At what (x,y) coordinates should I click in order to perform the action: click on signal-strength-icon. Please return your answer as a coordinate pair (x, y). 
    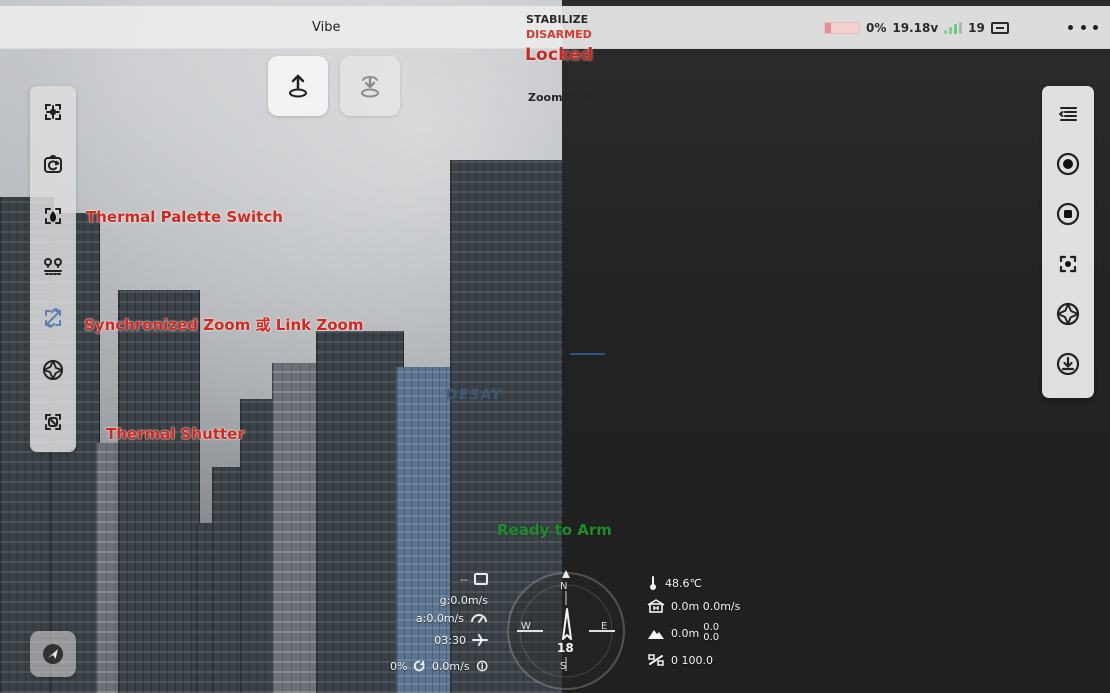
    Looking at the image, I should click on (953, 28).